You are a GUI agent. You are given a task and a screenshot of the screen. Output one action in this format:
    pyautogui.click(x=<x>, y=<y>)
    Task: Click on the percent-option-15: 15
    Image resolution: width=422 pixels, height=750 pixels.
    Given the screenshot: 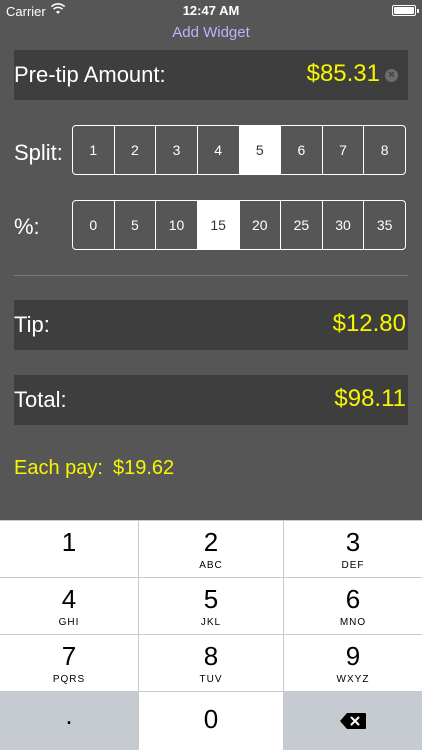 What is the action you would take?
    pyautogui.click(x=217, y=225)
    